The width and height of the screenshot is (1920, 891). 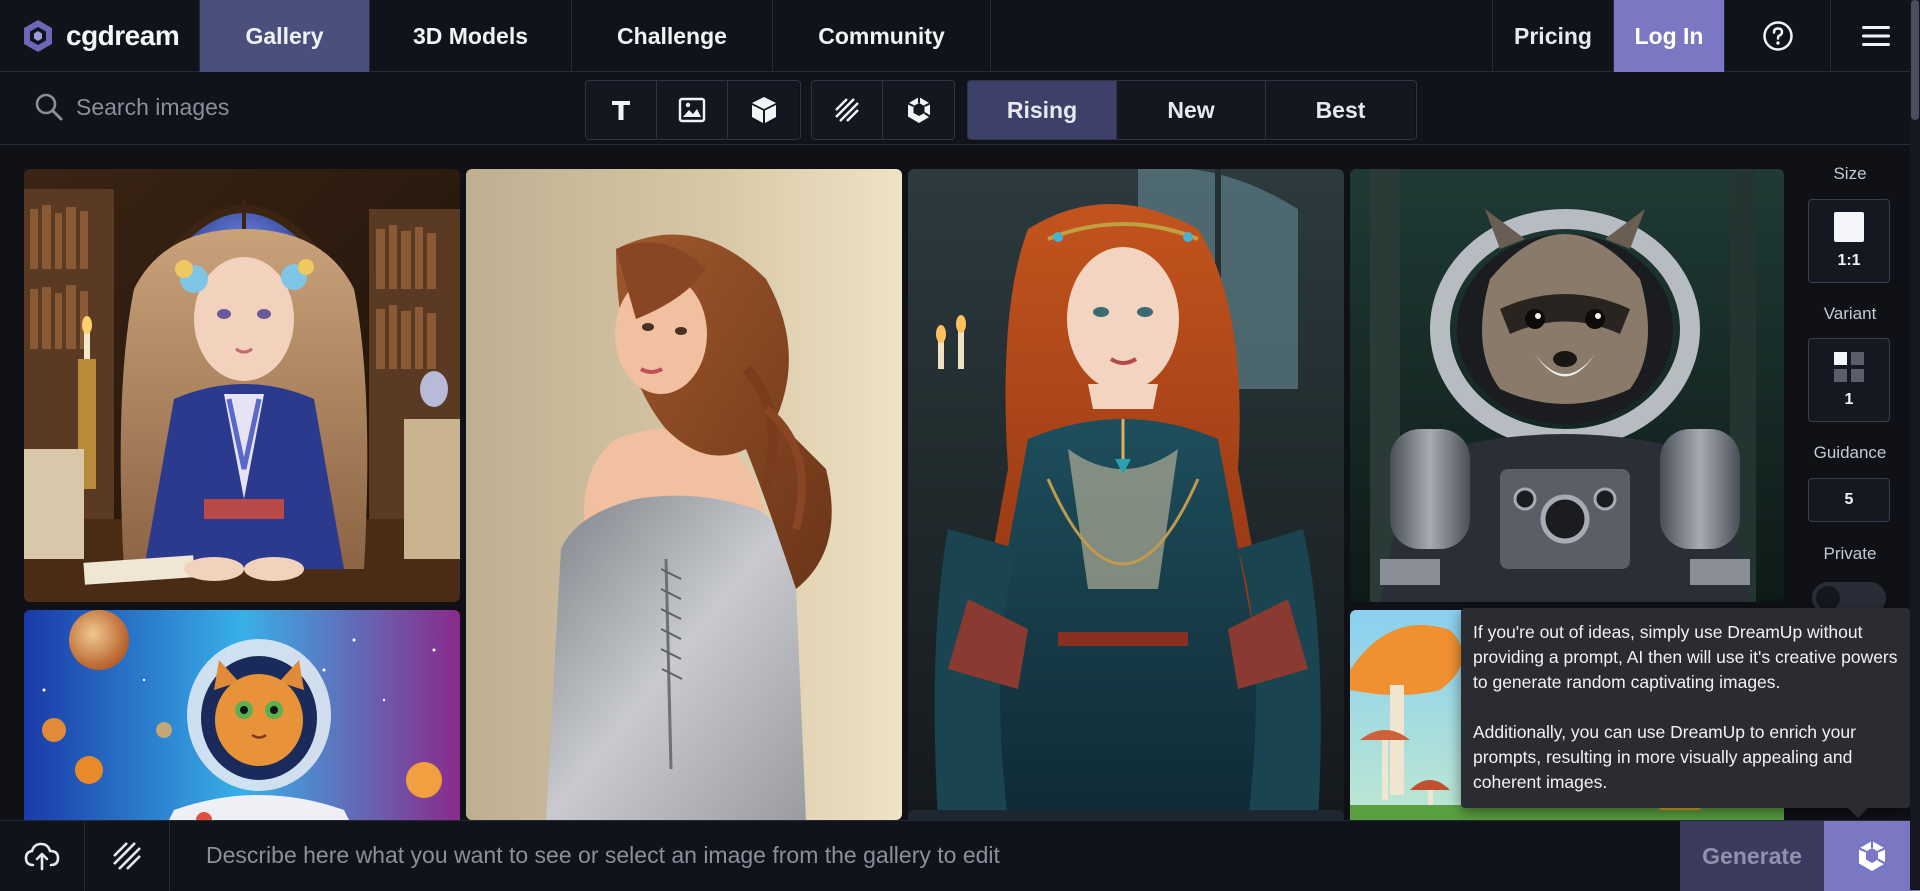 I want to click on sort-new-button: New, so click(x=1191, y=110).